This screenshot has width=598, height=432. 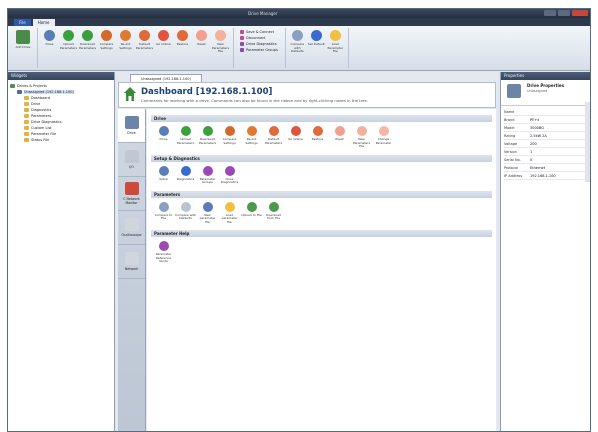 I want to click on change-parameter-action: Change Parameter, so click(x=383, y=137).